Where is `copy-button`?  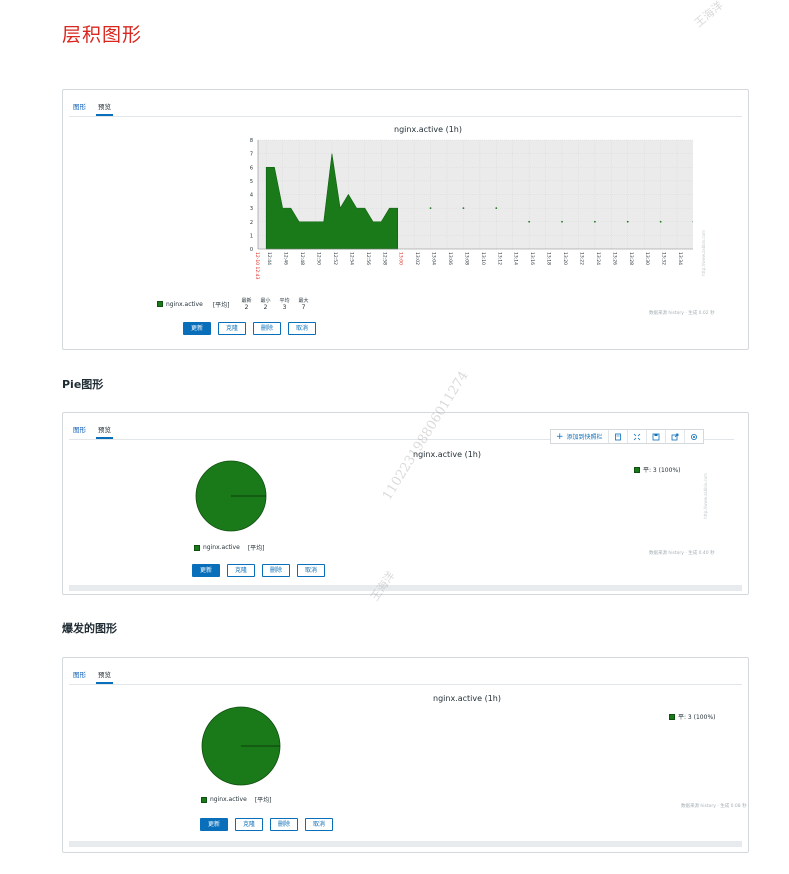 copy-button is located at coordinates (618, 436).